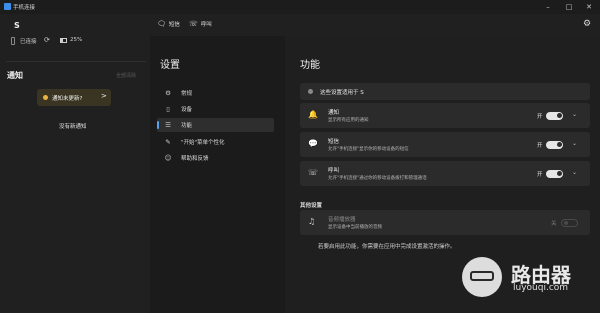  Describe the element at coordinates (445, 173) in the screenshot. I see `feature-card-calls: ☏ 呼叫 允许"手机连接"通过你的移动设备拨打和管理通话 开 ⌄` at that location.